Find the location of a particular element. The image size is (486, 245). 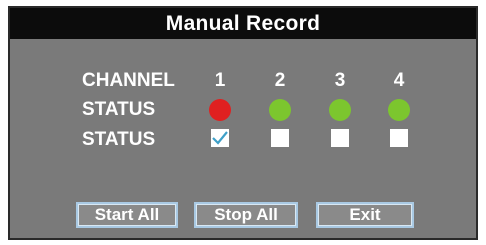

title-bar: Manual Record is located at coordinates (243, 23).